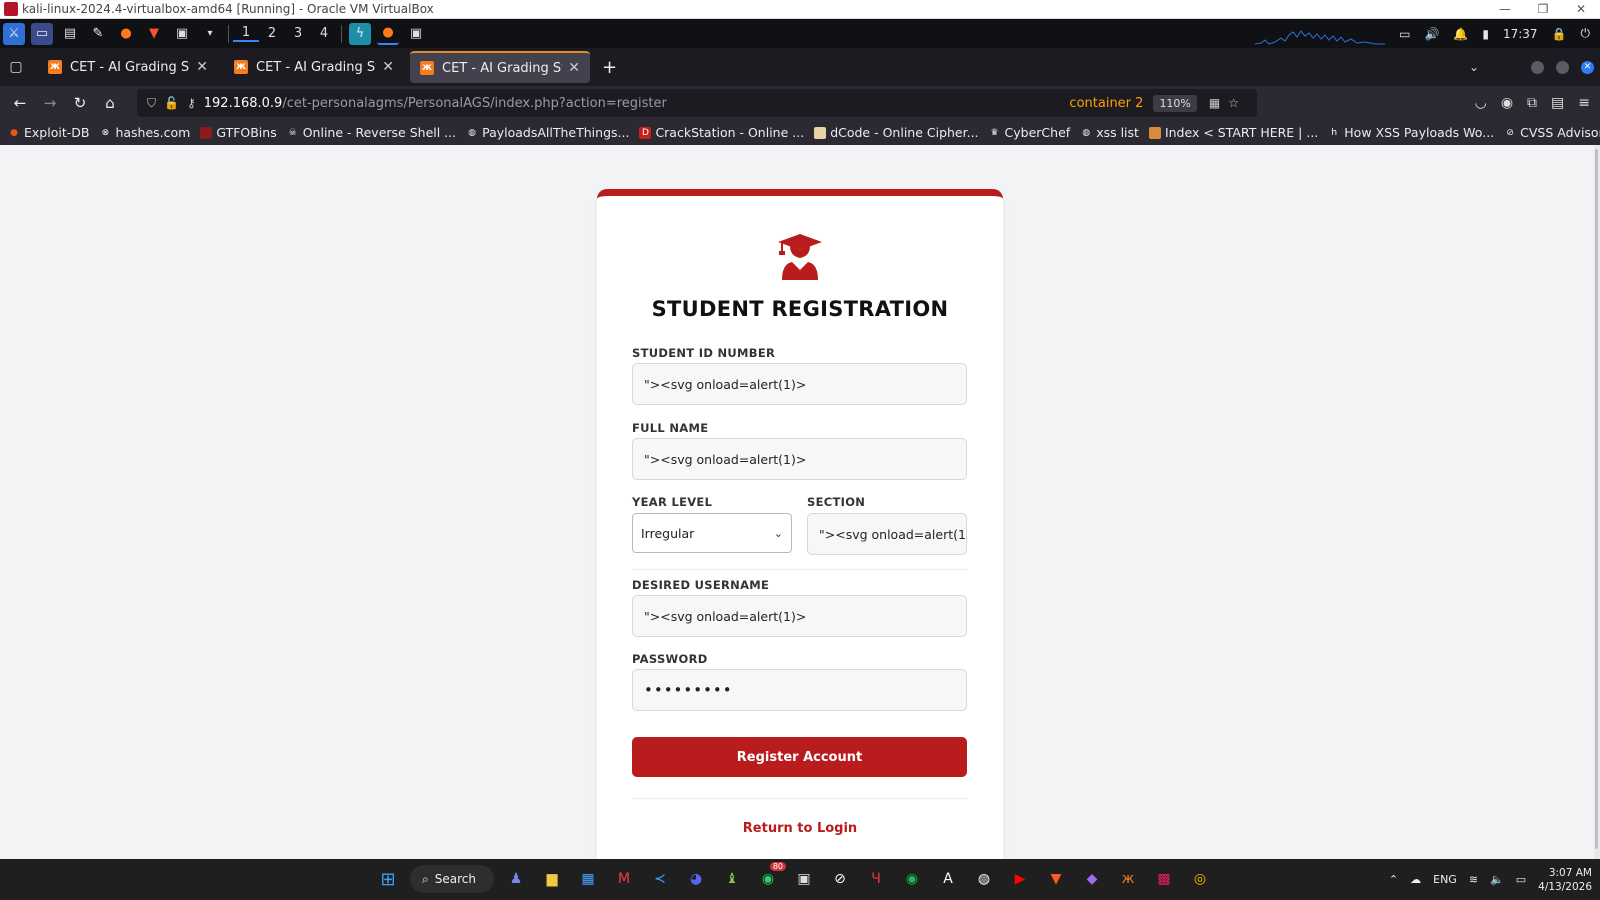  What do you see at coordinates (1565, 880) in the screenshot?
I see `taskbar-clock: 3:07 AM 4/13/2026` at bounding box center [1565, 880].